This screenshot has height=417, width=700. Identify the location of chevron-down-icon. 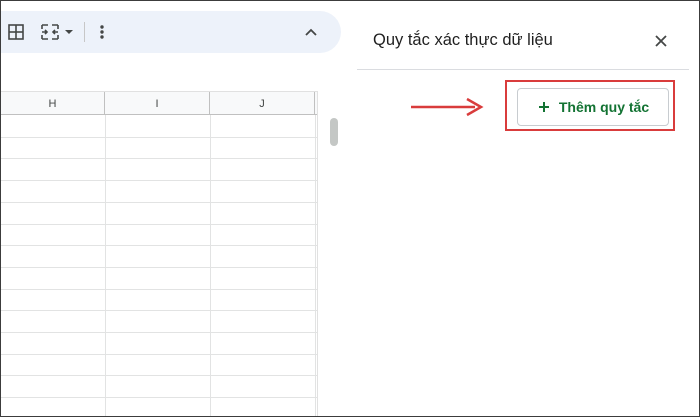
(69, 32).